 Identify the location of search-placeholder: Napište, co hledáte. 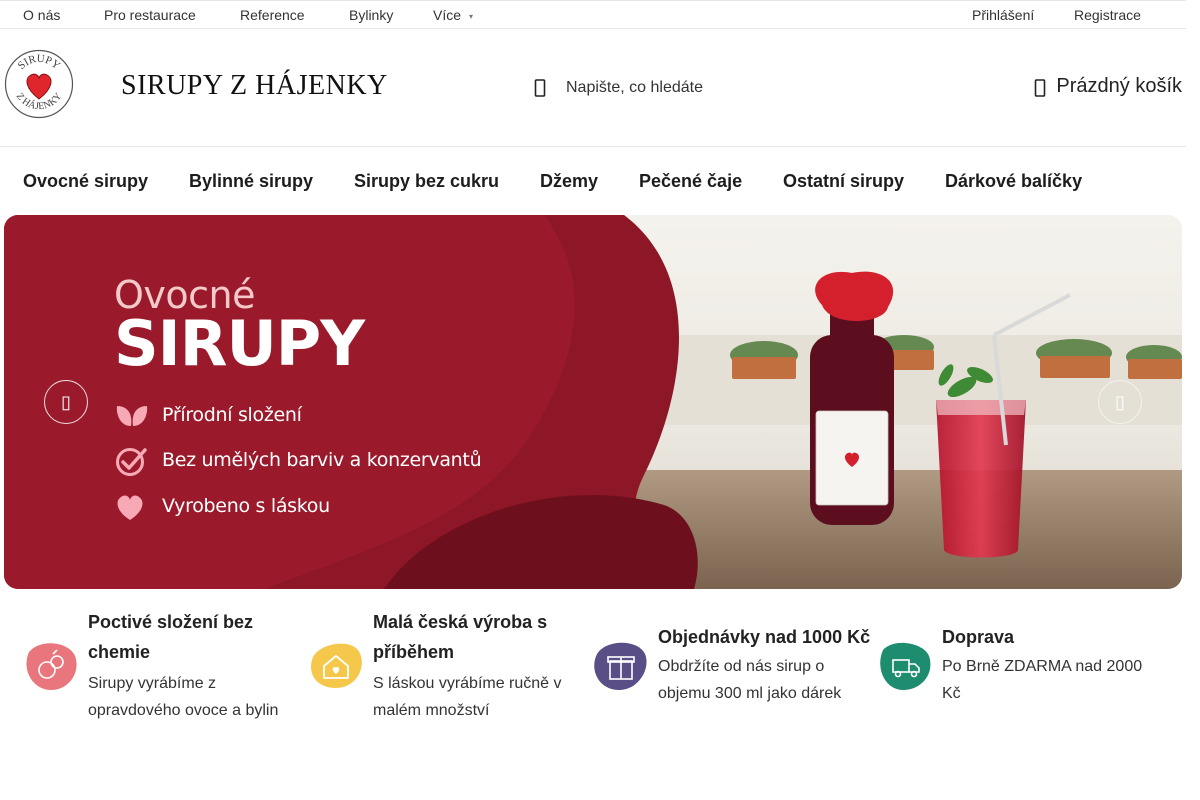
(634, 88).